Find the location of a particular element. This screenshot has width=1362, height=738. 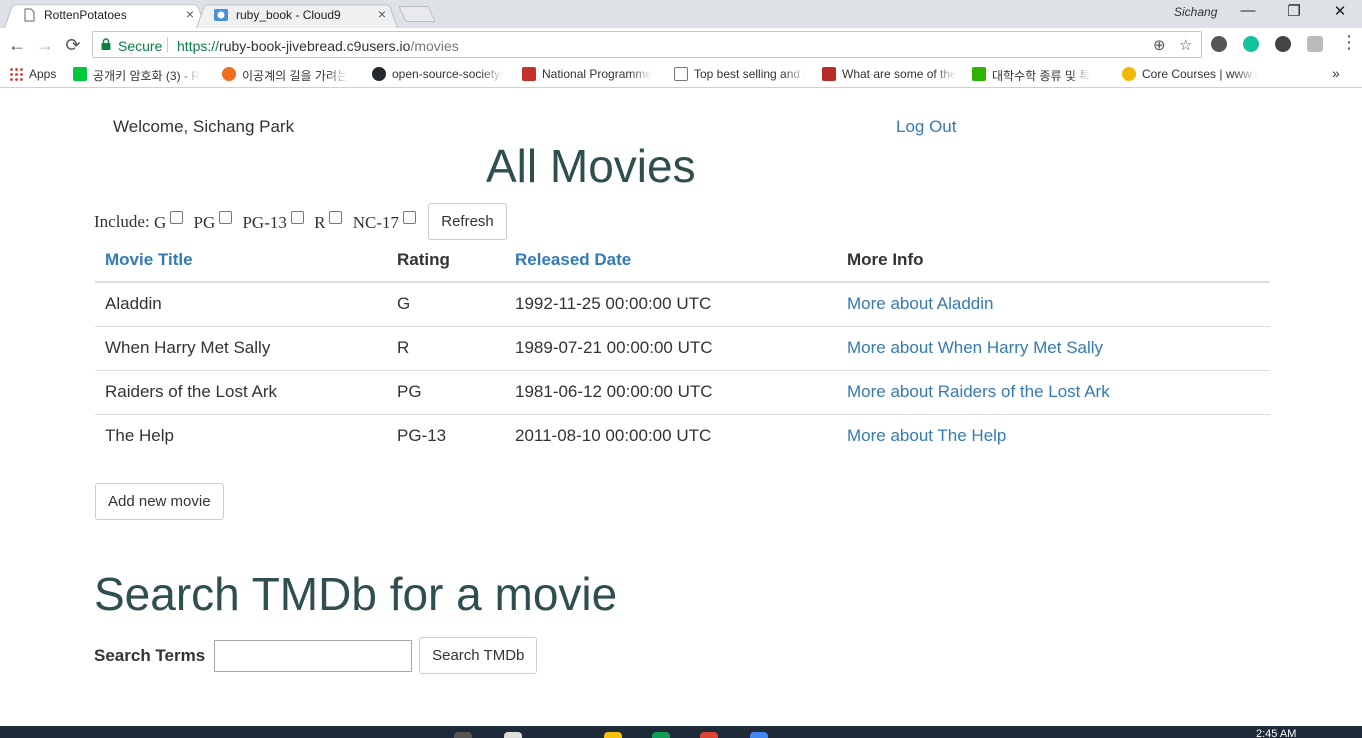

zoom-icon: ⊕ is located at coordinates (1159, 45).